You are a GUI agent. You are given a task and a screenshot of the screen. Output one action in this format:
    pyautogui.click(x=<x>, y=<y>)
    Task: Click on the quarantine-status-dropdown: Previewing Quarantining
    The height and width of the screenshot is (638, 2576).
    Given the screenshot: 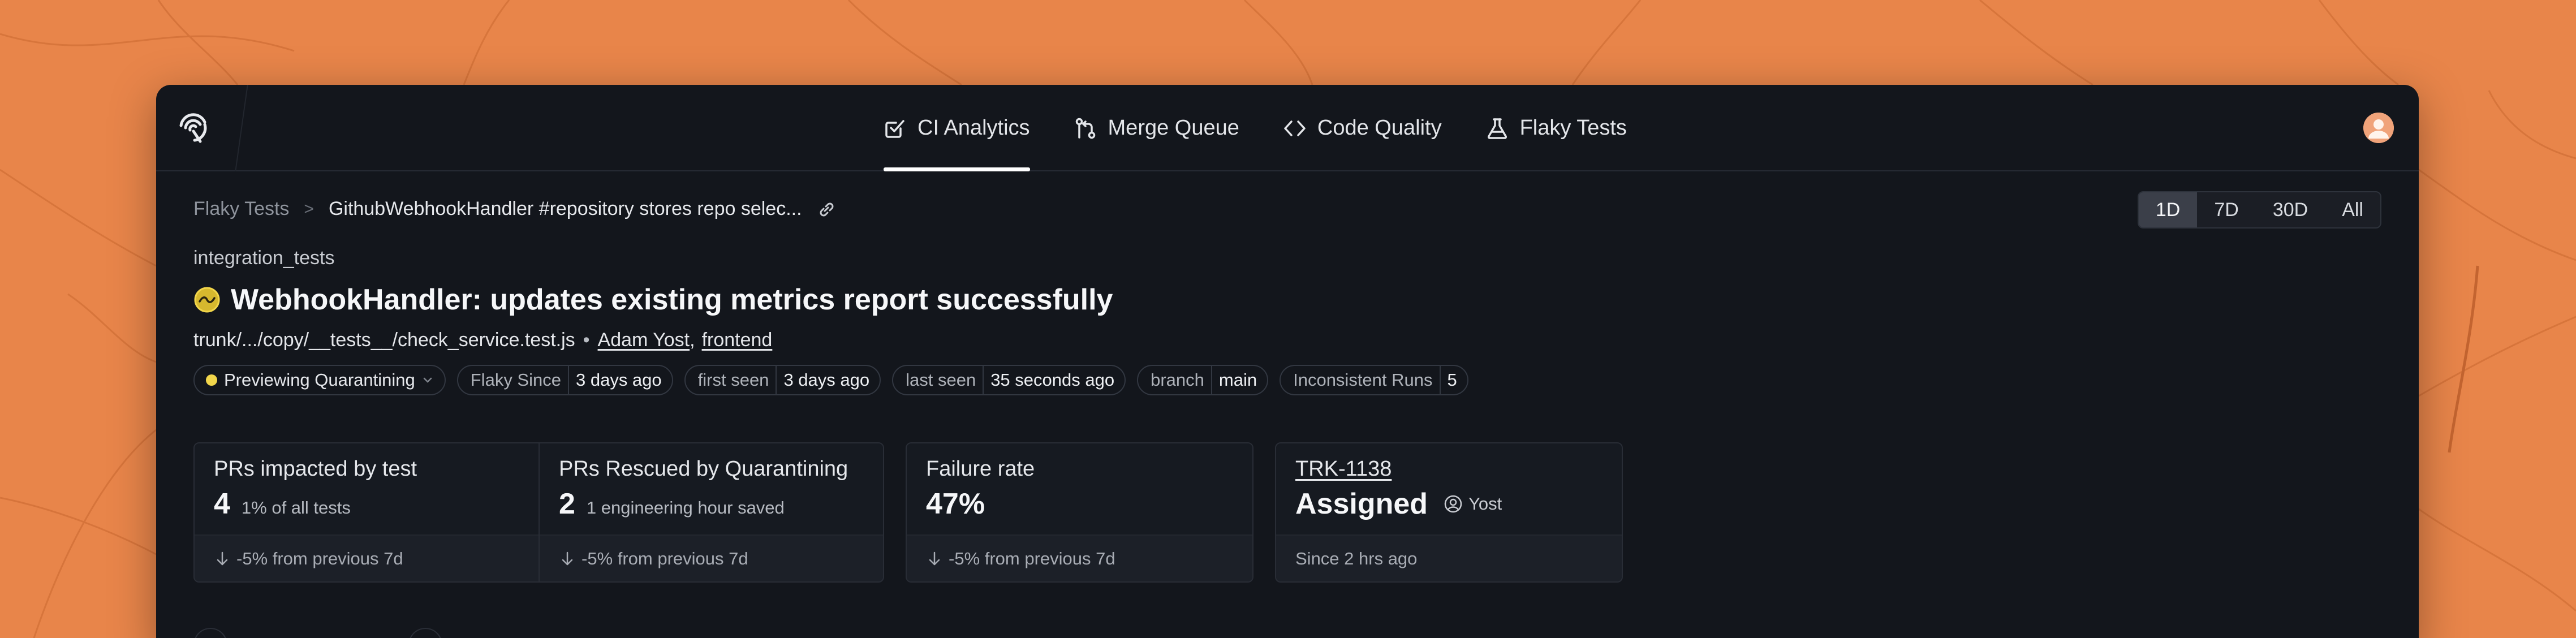 What is the action you would take?
    pyautogui.click(x=319, y=380)
    